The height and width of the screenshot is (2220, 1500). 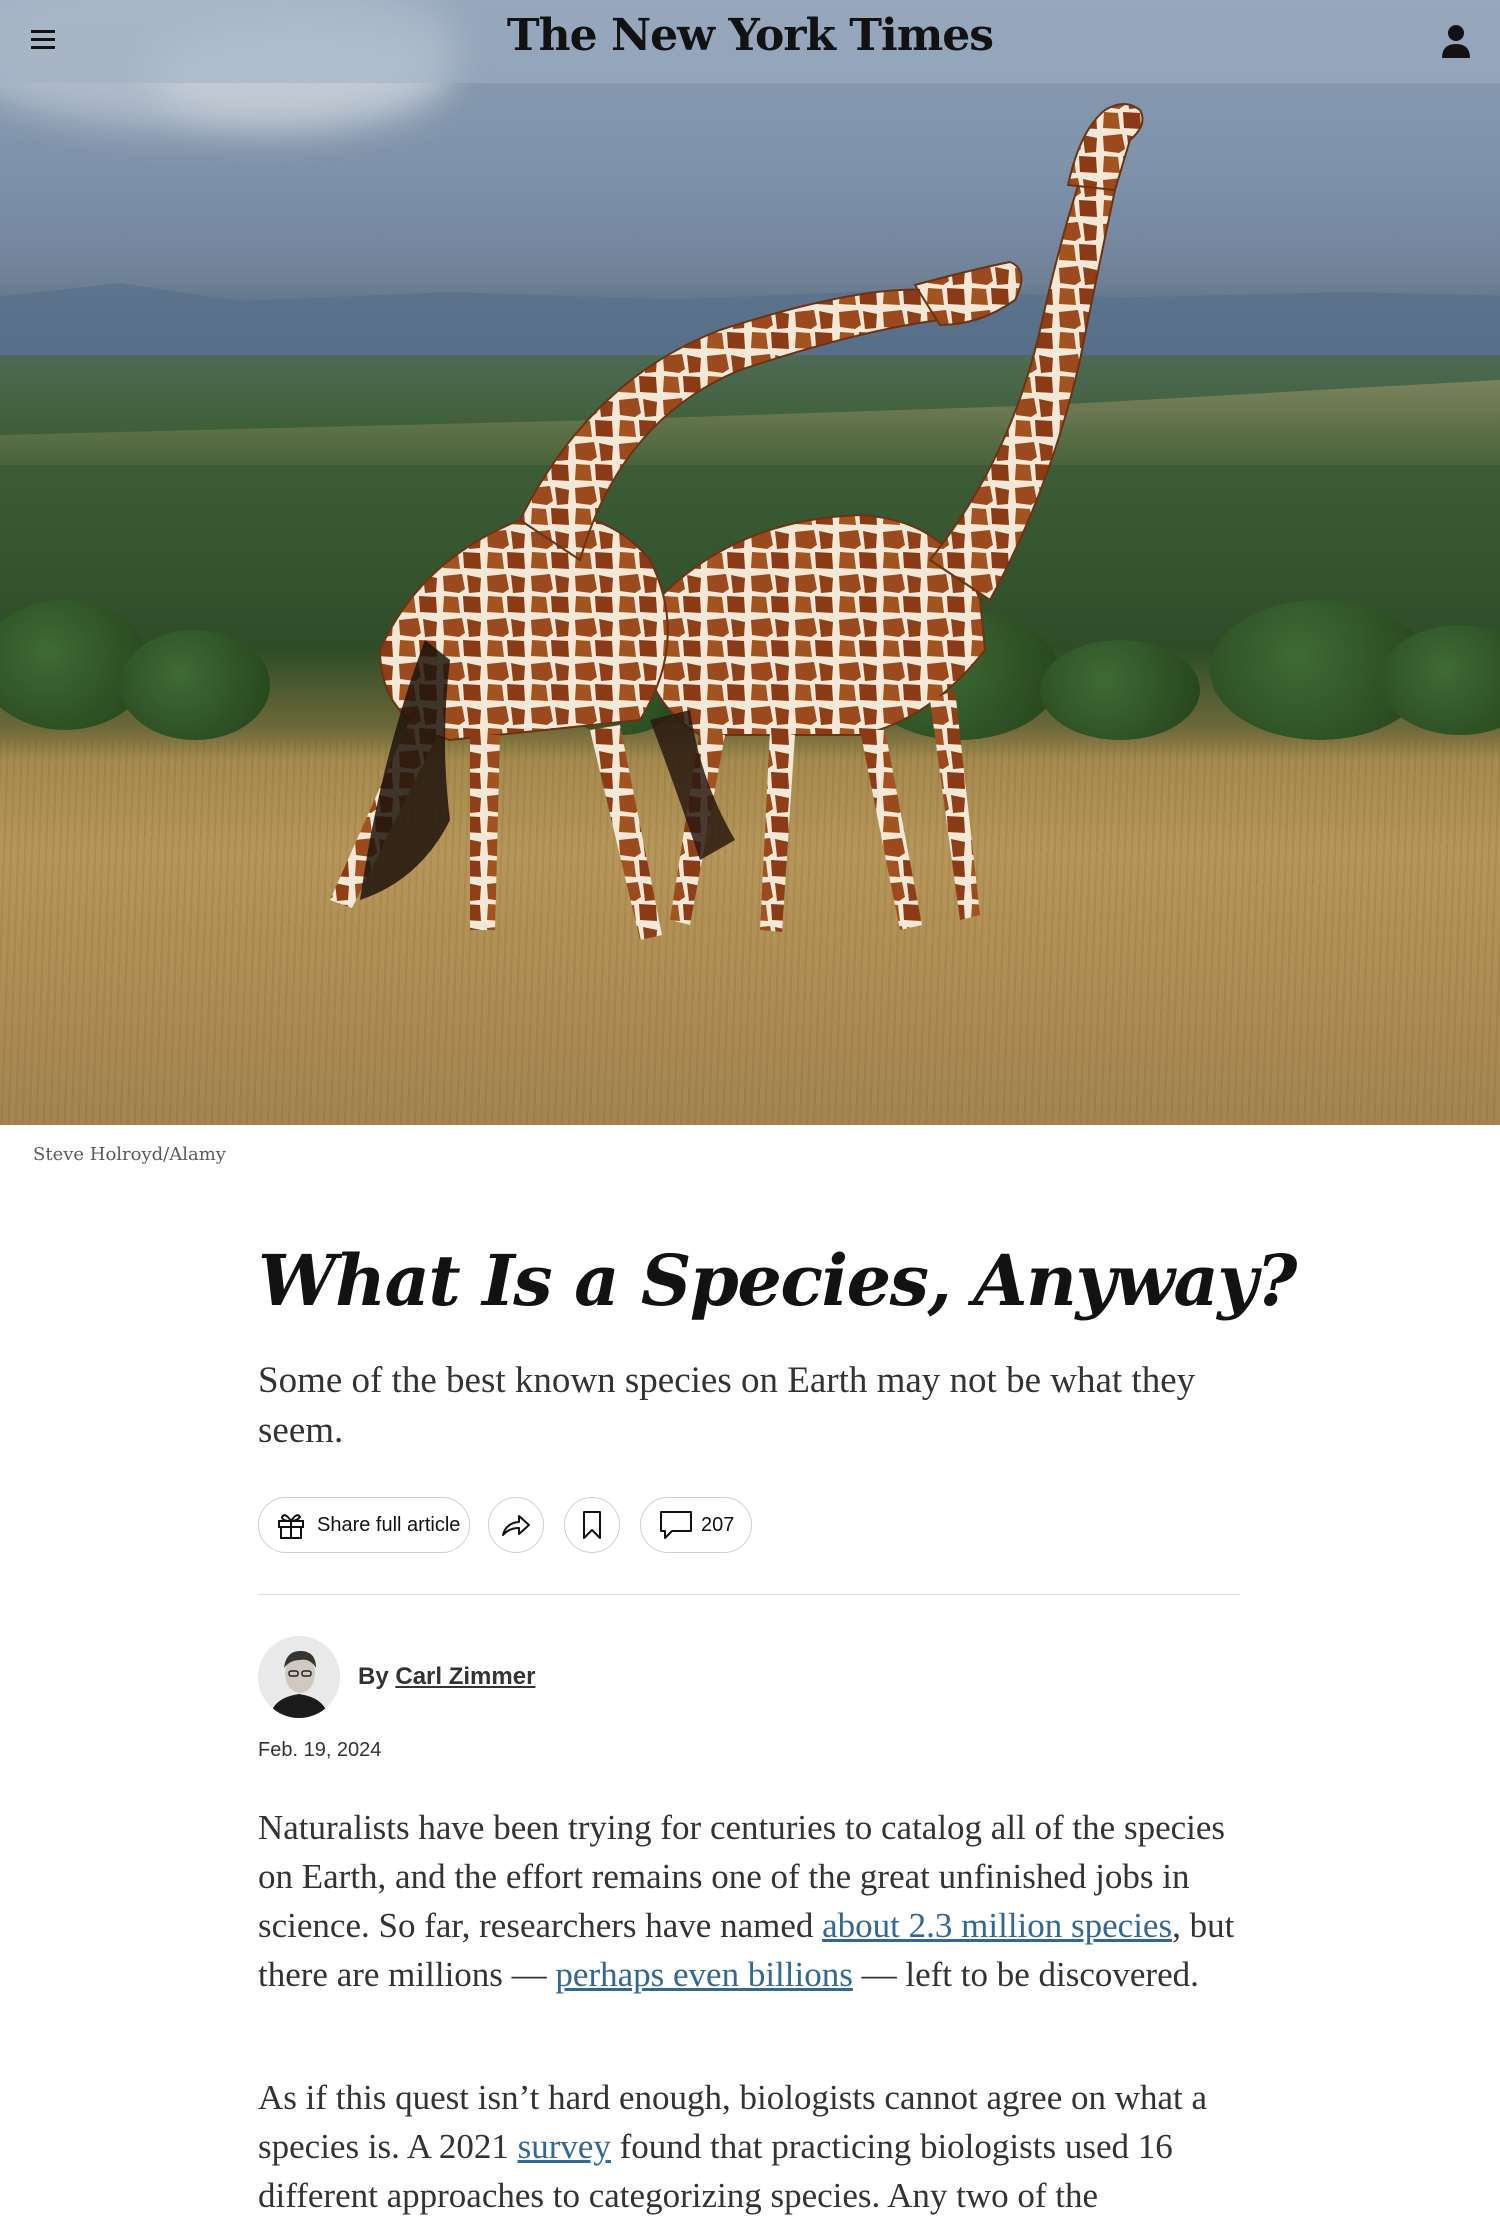 I want to click on share-full-article-label: Share full article, so click(x=389, y=1524).